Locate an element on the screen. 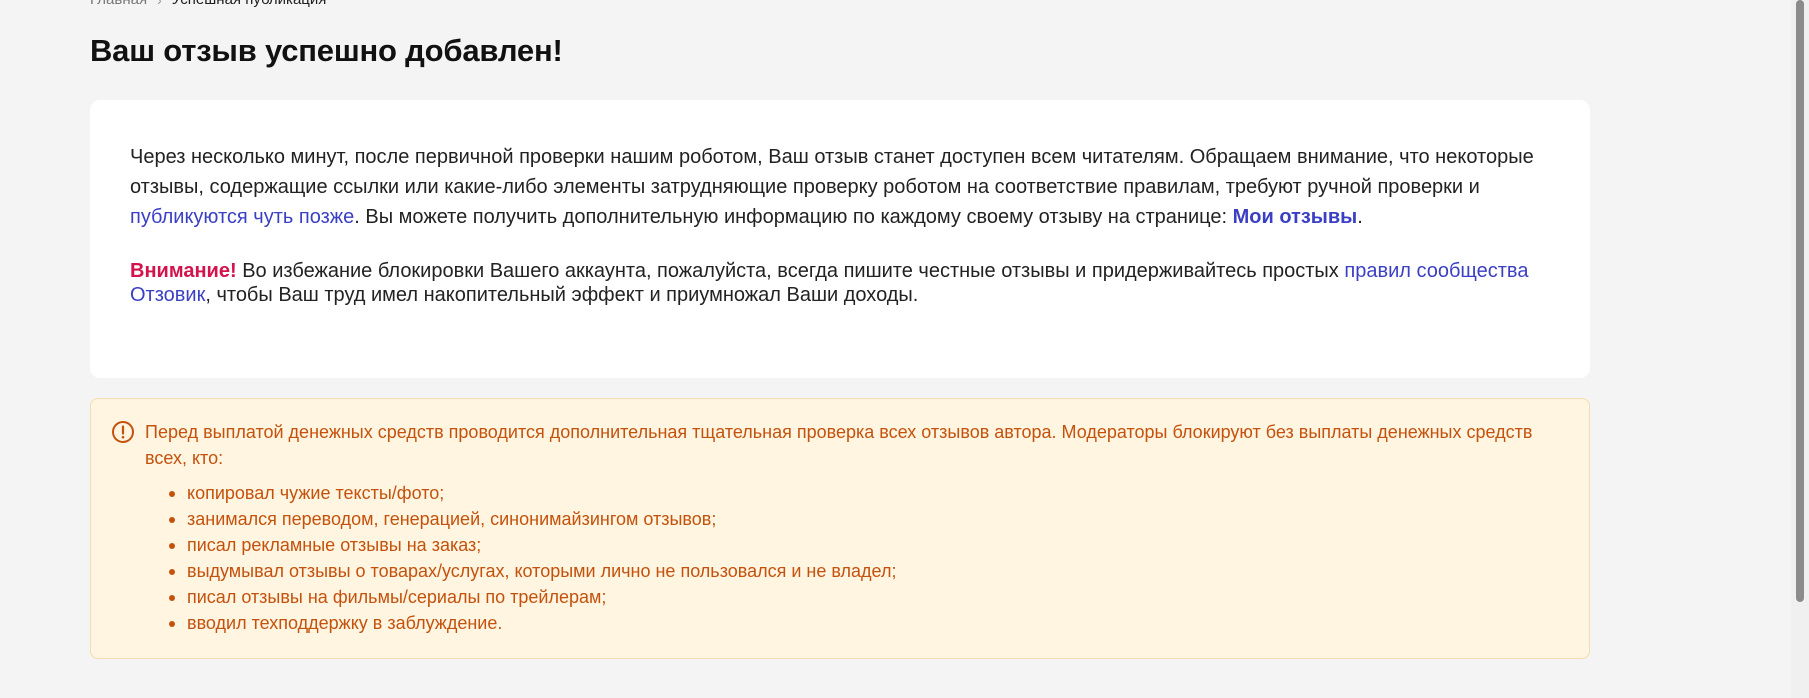  attention-label: Внимание! is located at coordinates (183, 271).